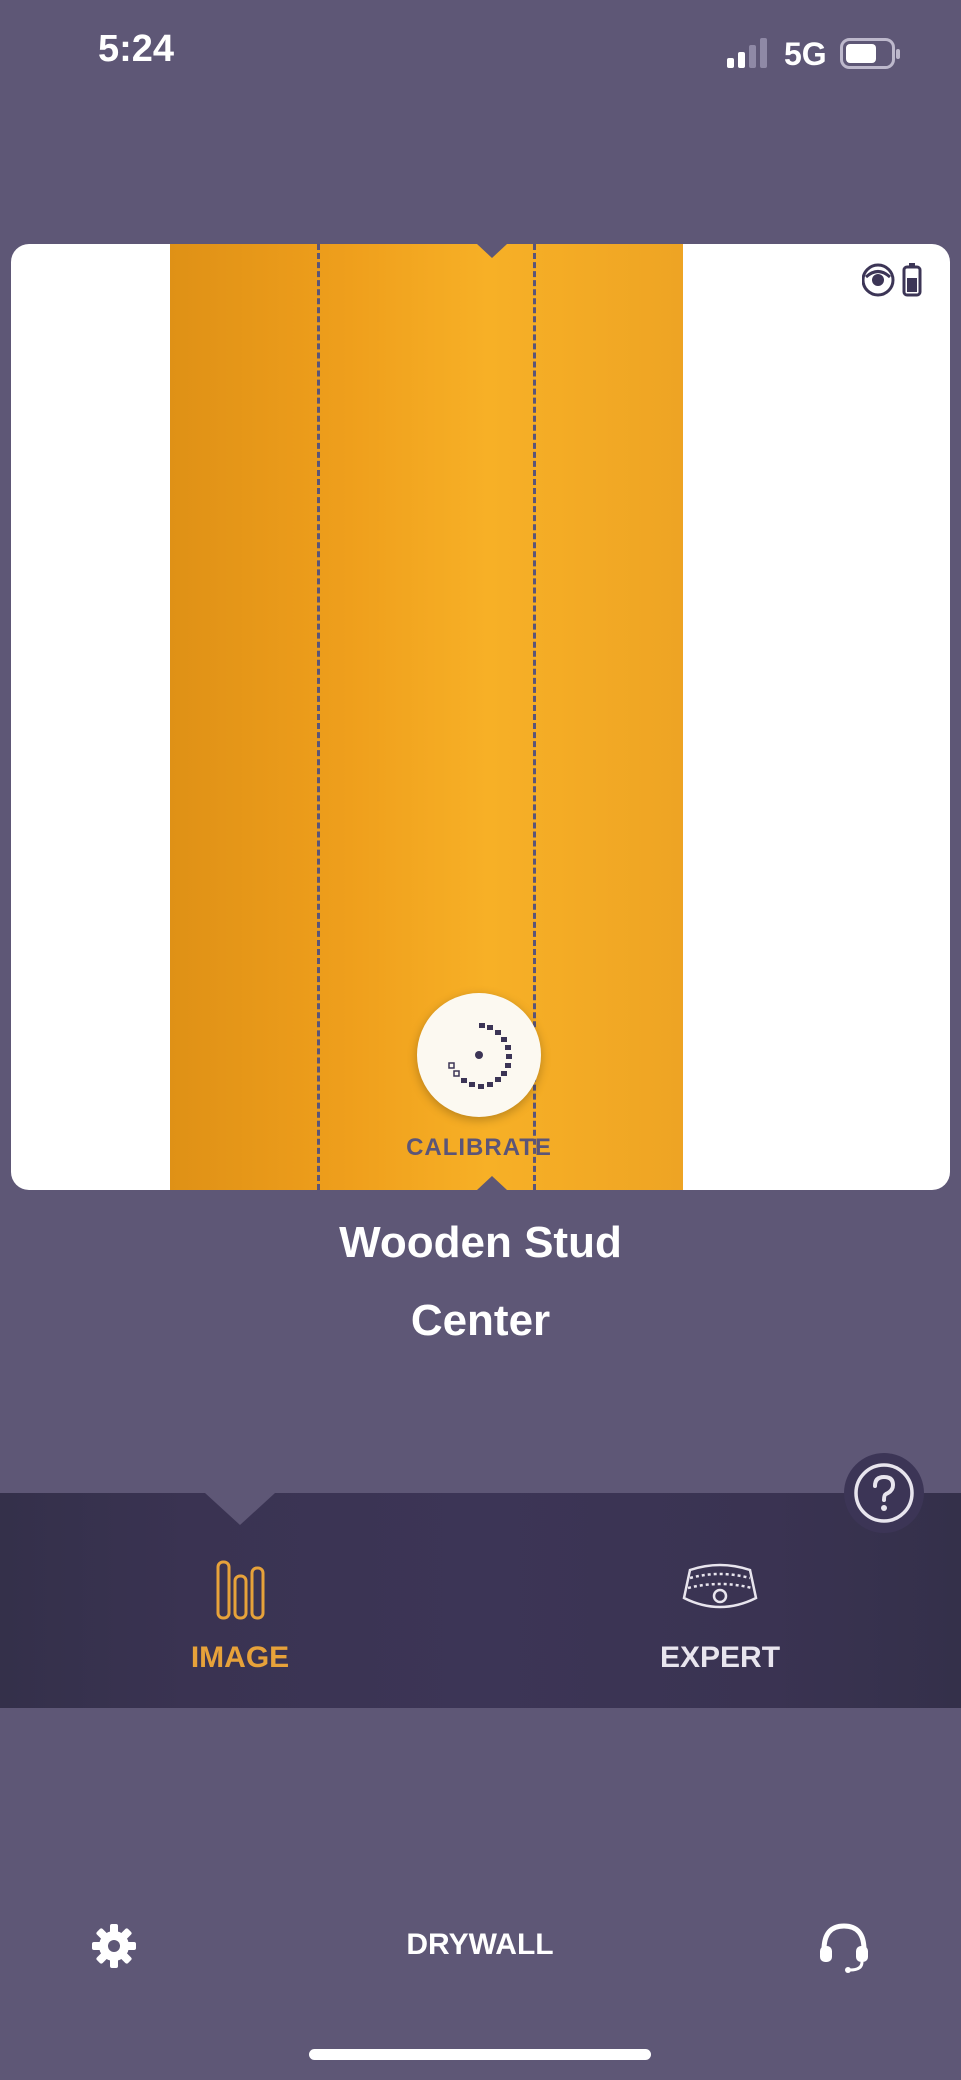 This screenshot has width=961, height=2080. What do you see at coordinates (480, 2054) in the screenshot?
I see `home-indicator` at bounding box center [480, 2054].